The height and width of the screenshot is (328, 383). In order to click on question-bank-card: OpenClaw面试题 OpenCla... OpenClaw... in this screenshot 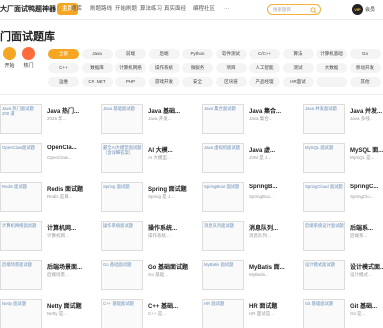, I will do `click(48, 161)`.